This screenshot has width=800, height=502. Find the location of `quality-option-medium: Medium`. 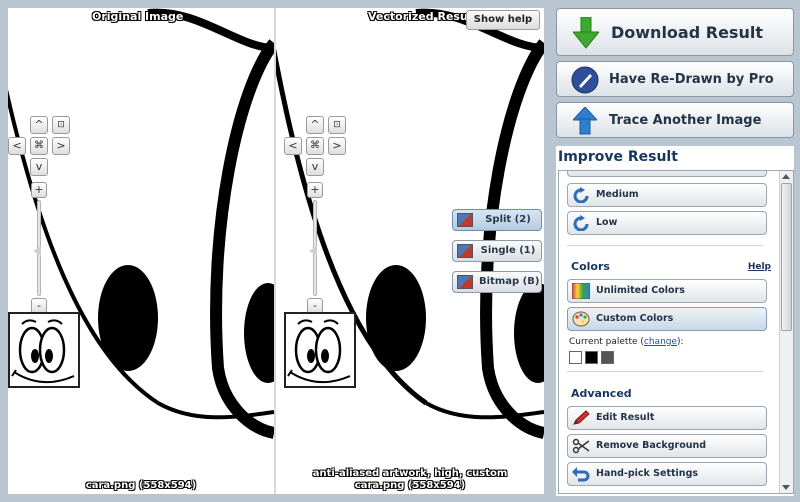

quality-option-medium: Medium is located at coordinates (667, 195).